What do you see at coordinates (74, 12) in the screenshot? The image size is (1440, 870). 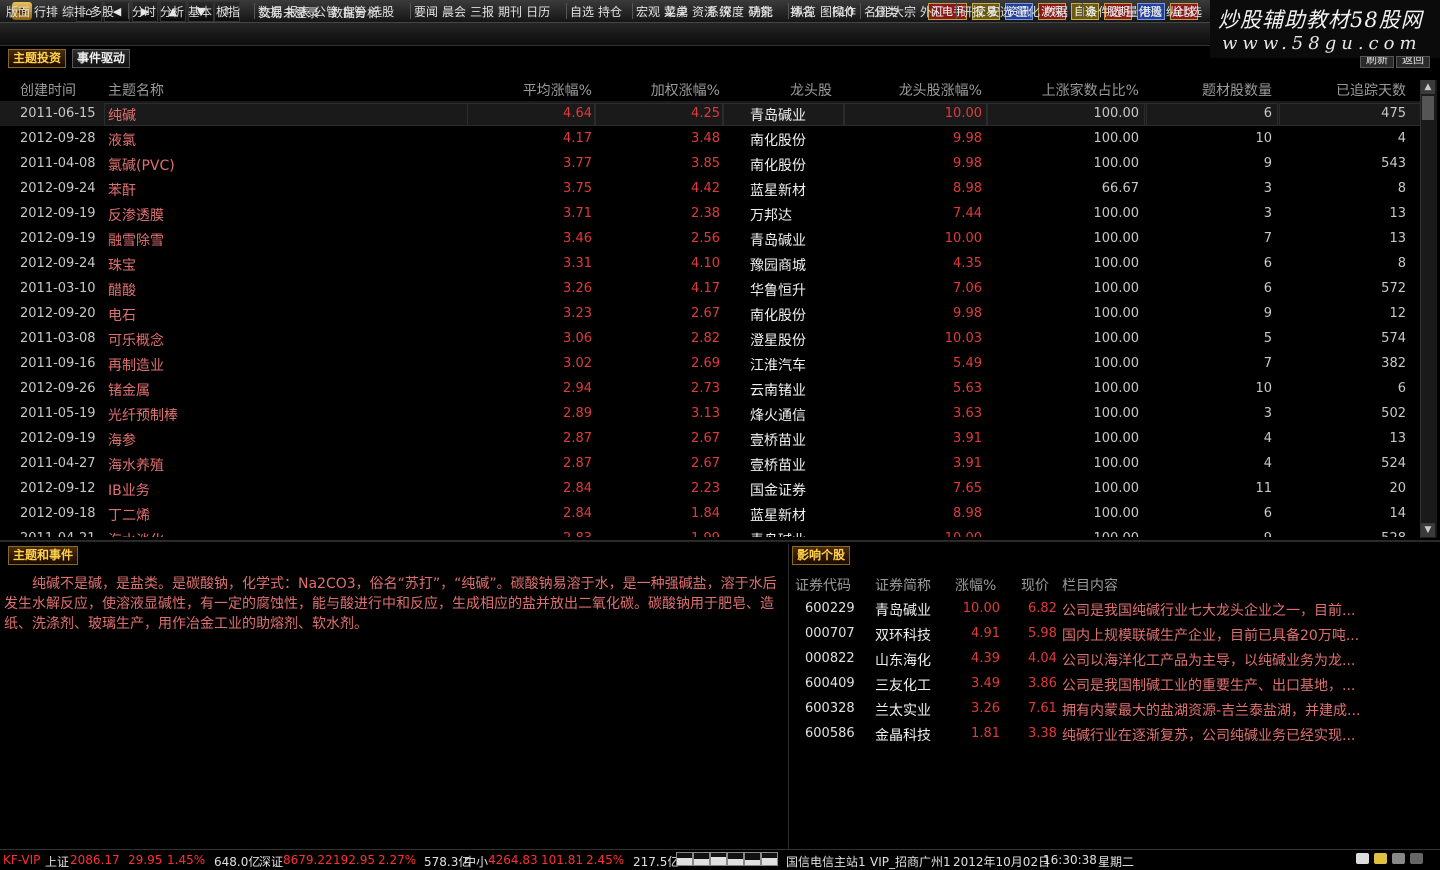 I see `toolbar-item: 综排` at bounding box center [74, 12].